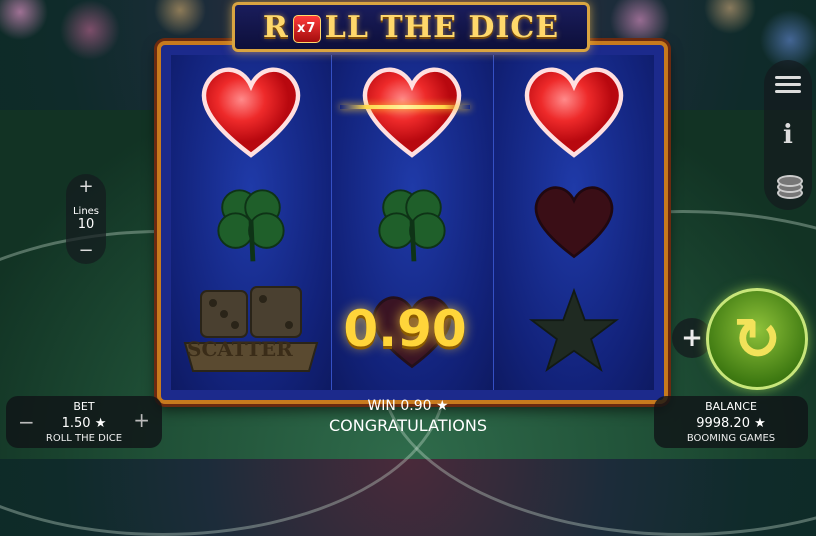 This screenshot has height=536, width=816. What do you see at coordinates (85, 251) in the screenshot?
I see `lines-decrease-button: −` at bounding box center [85, 251].